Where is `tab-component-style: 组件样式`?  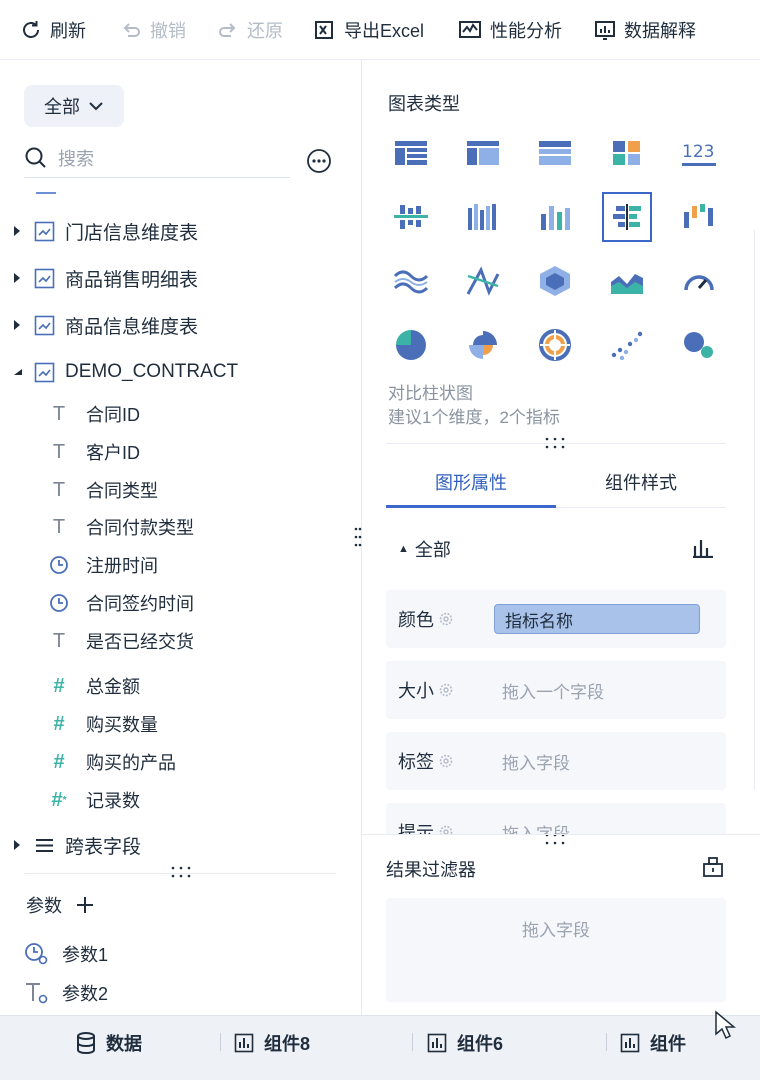
tab-component-style: 组件样式 is located at coordinates (641, 482).